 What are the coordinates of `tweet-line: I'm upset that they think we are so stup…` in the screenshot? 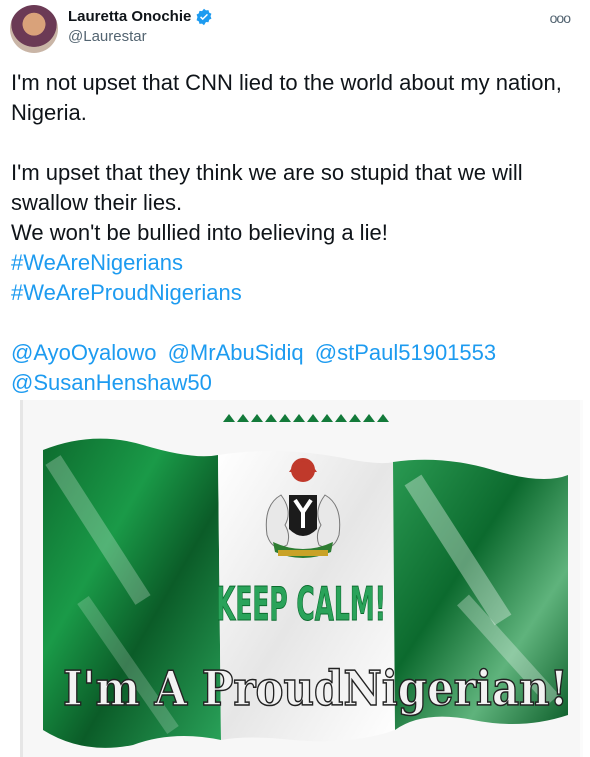 It's located at (267, 187).